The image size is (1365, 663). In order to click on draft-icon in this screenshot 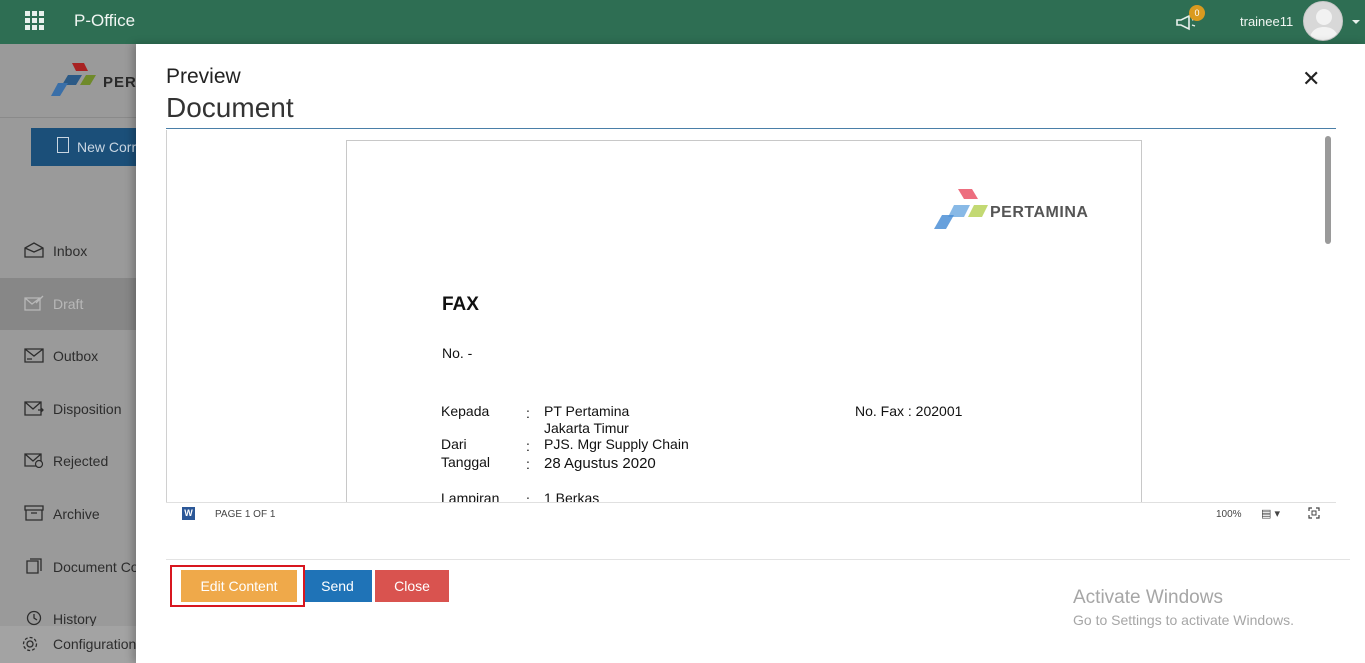, I will do `click(34, 303)`.